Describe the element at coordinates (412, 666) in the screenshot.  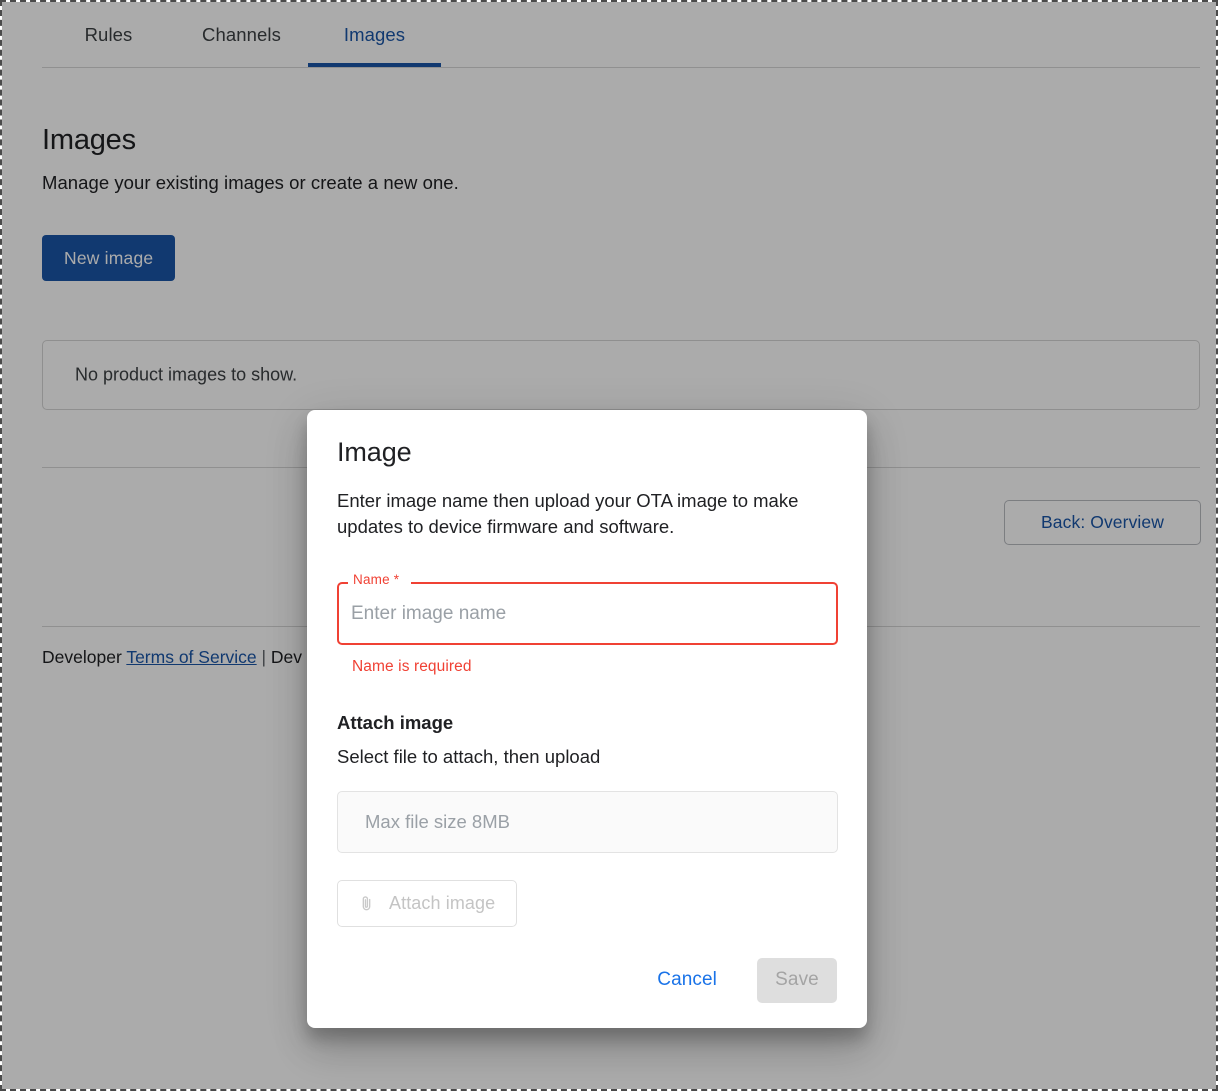
I see `name-error-message: Name is required` at that location.